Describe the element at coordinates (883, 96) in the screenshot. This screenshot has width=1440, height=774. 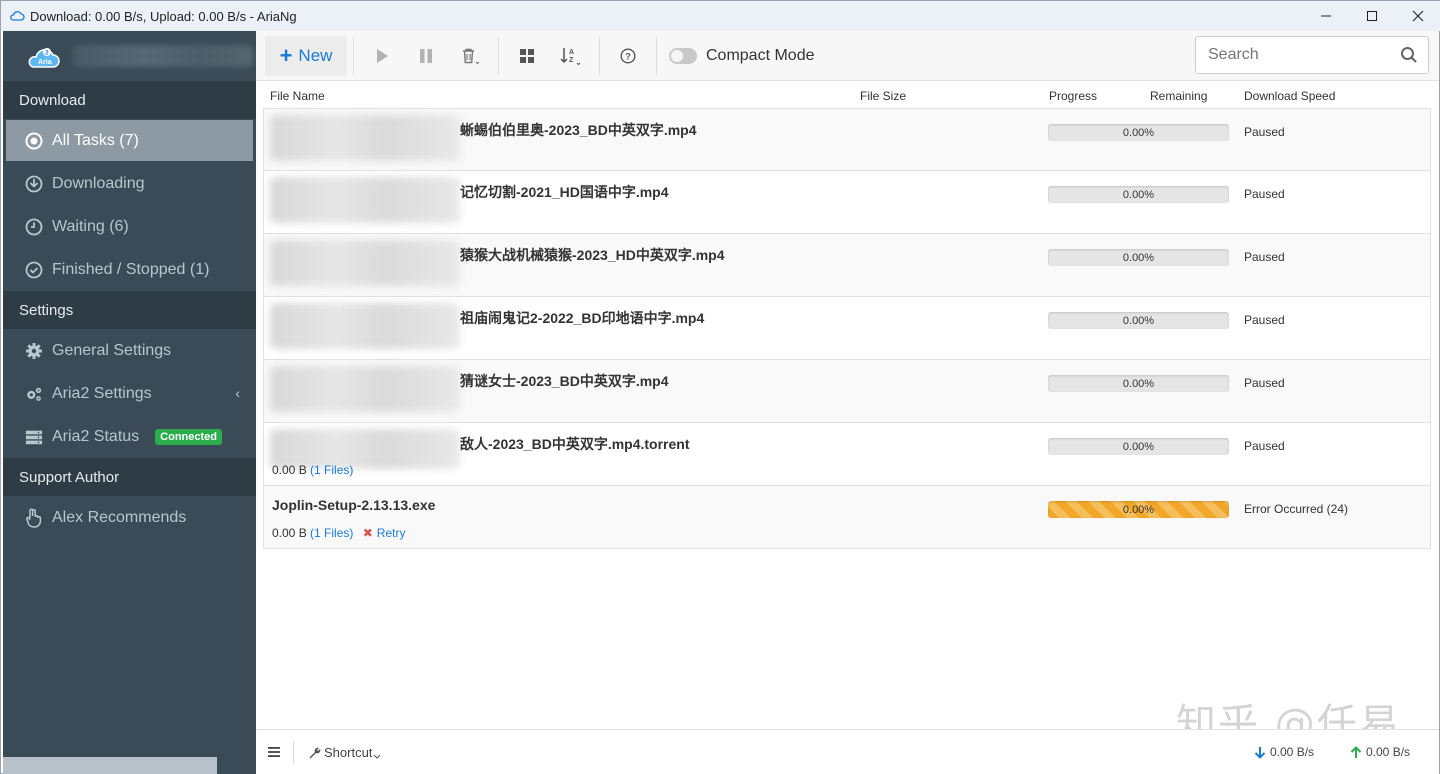
I see `column-header-file-size: File Size` at that location.